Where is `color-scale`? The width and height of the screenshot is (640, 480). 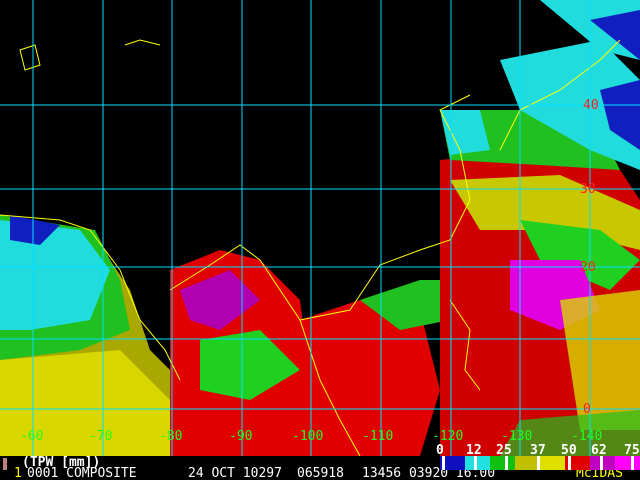
color-scale is located at coordinates (540, 463).